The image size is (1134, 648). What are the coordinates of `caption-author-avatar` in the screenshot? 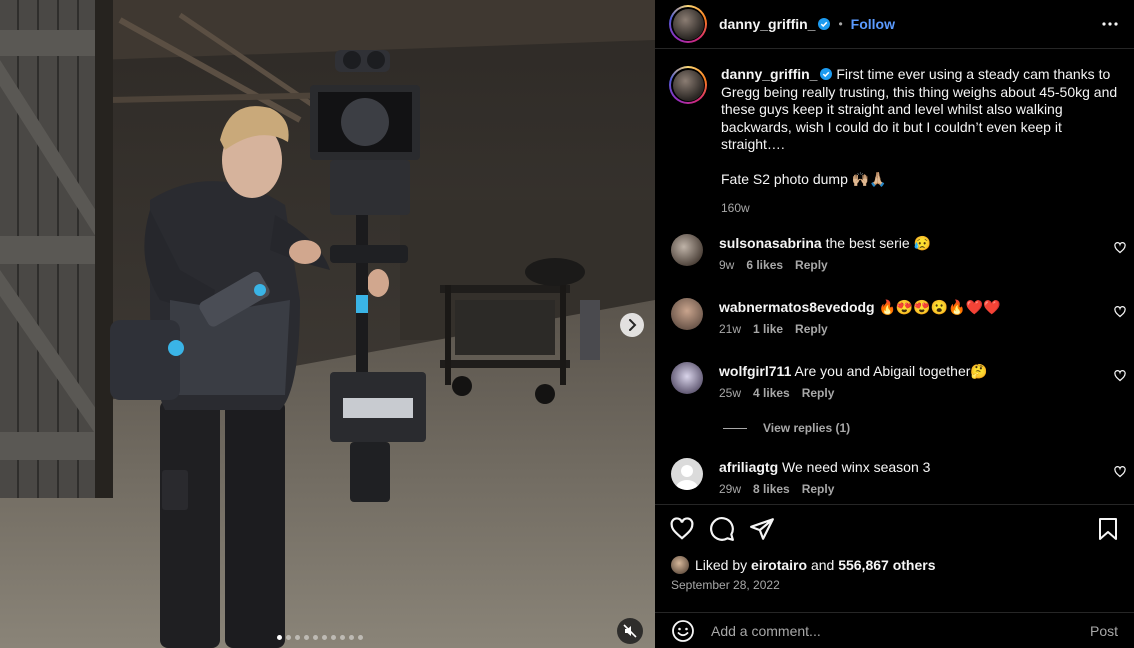 It's located at (688, 85).